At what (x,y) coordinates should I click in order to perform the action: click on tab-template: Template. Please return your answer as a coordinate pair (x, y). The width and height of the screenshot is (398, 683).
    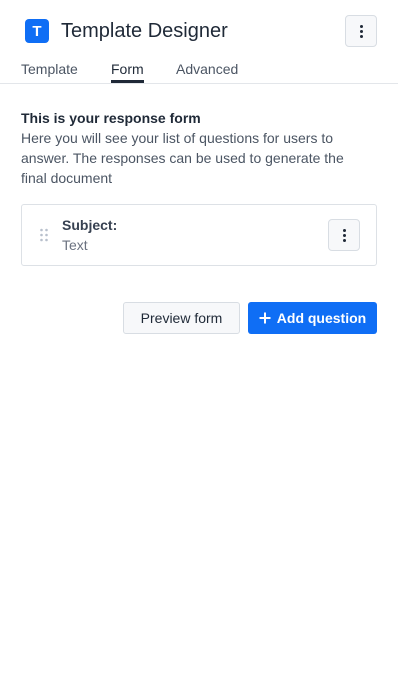
    Looking at the image, I should click on (49, 69).